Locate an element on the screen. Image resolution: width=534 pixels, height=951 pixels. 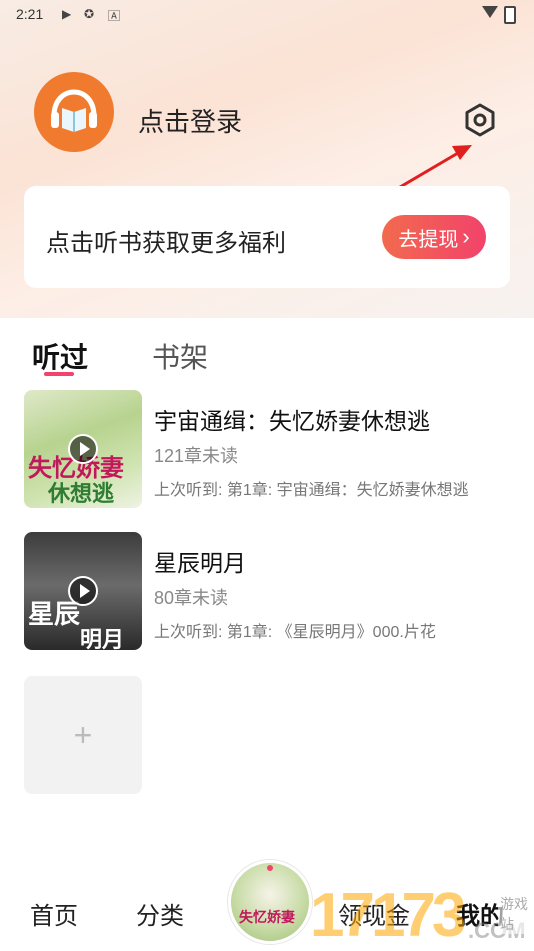
headphone-book-icon is located at coordinates (74, 110).